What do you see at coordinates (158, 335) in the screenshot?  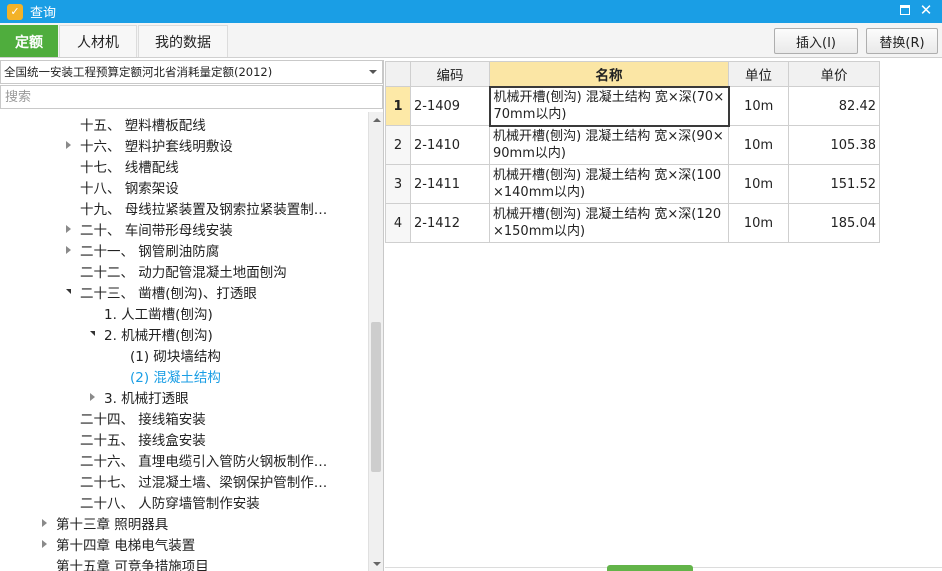 I see `tree-node-label: 2. 机械开槽(刨沟)` at bounding box center [158, 335].